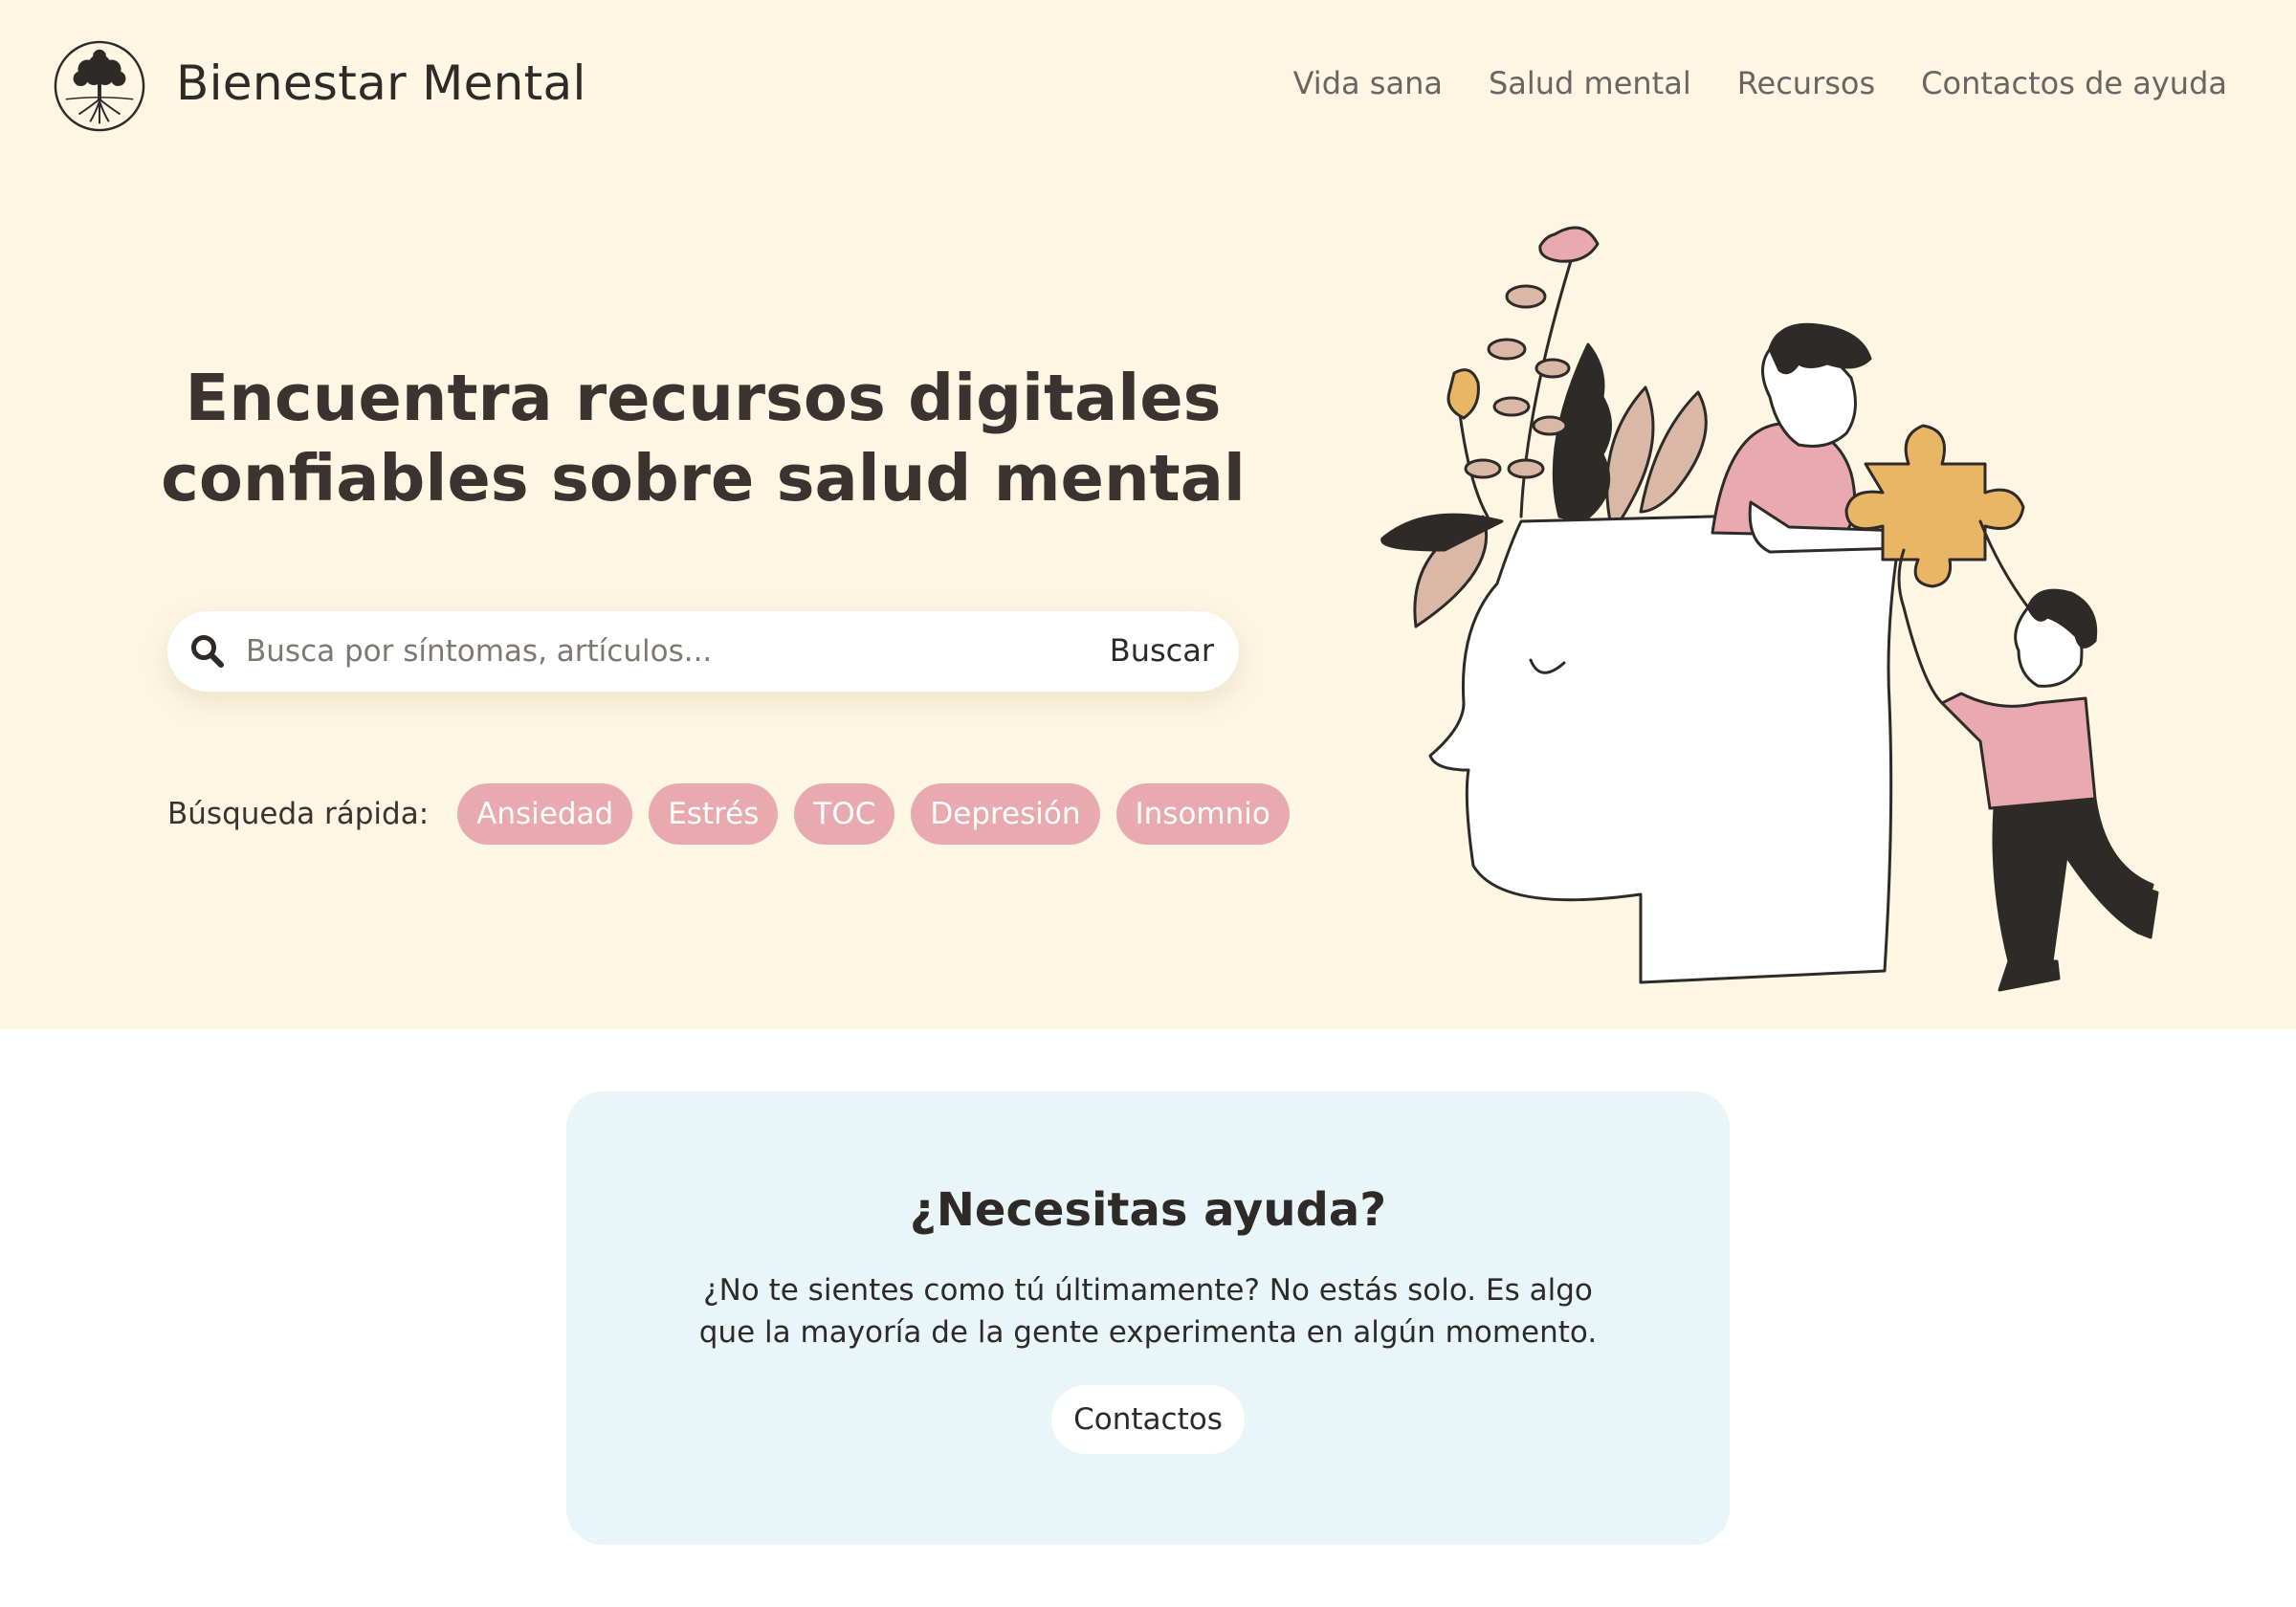 Image resolution: width=2296 pixels, height=1607 pixels. Describe the element at coordinates (1368, 83) in the screenshot. I see `nav-item-vida-sana: Vida sana` at that location.